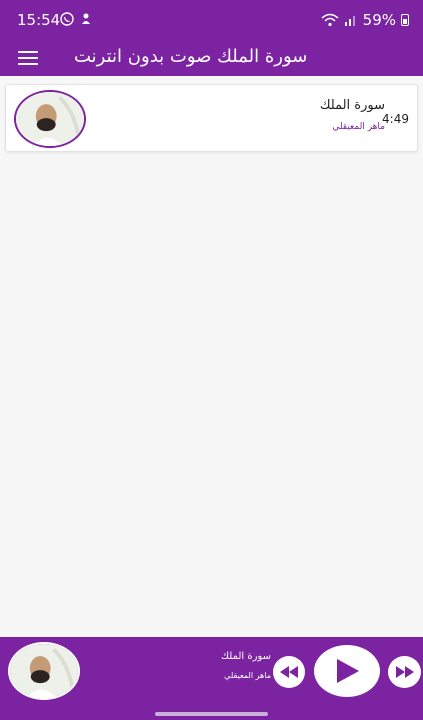 The width and height of the screenshot is (423, 720). Describe the element at coordinates (211, 20) in the screenshot. I see `status-bar: 15:54 59%` at that location.